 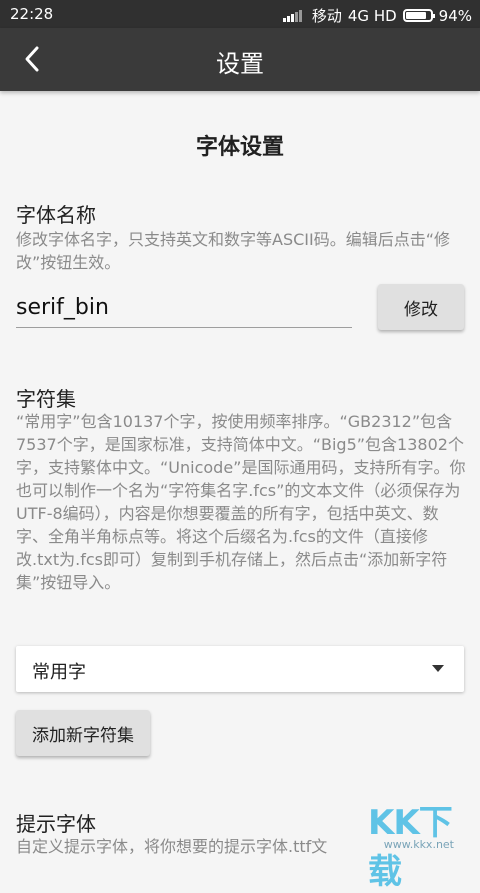 I want to click on hint-font-label: 提示字体, so click(x=56, y=824).